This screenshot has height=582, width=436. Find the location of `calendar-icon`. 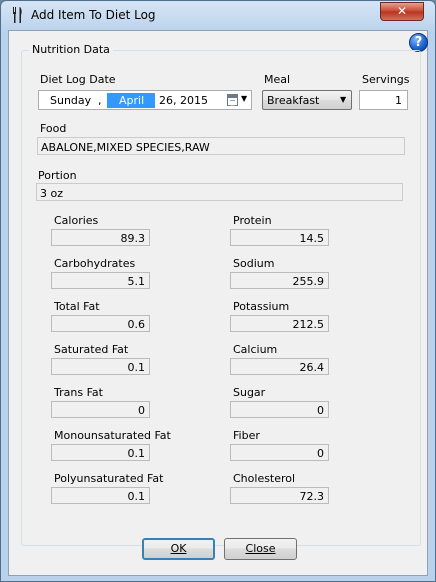

calendar-icon is located at coordinates (232, 100).